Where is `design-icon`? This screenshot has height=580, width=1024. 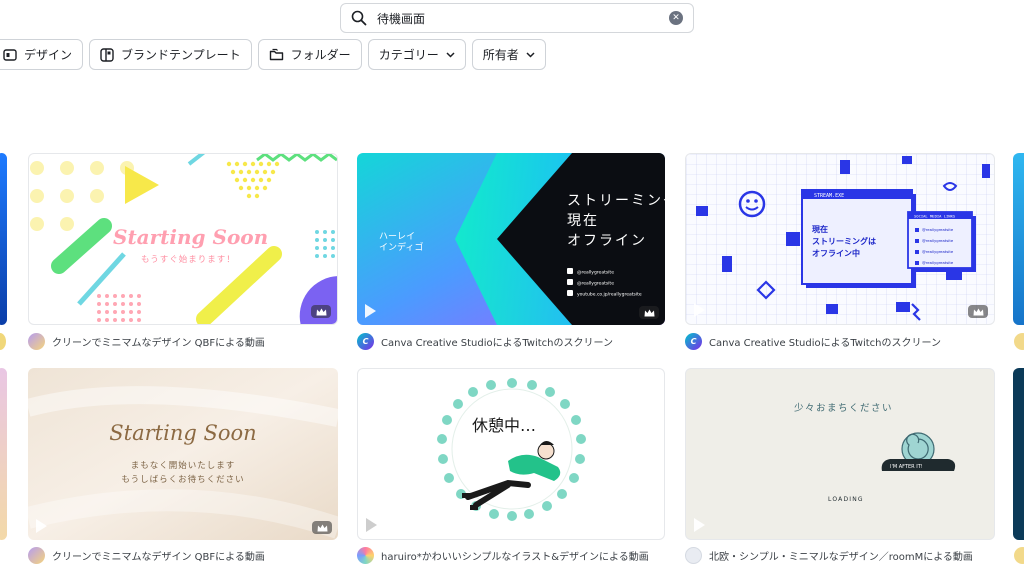 design-icon is located at coordinates (10, 54).